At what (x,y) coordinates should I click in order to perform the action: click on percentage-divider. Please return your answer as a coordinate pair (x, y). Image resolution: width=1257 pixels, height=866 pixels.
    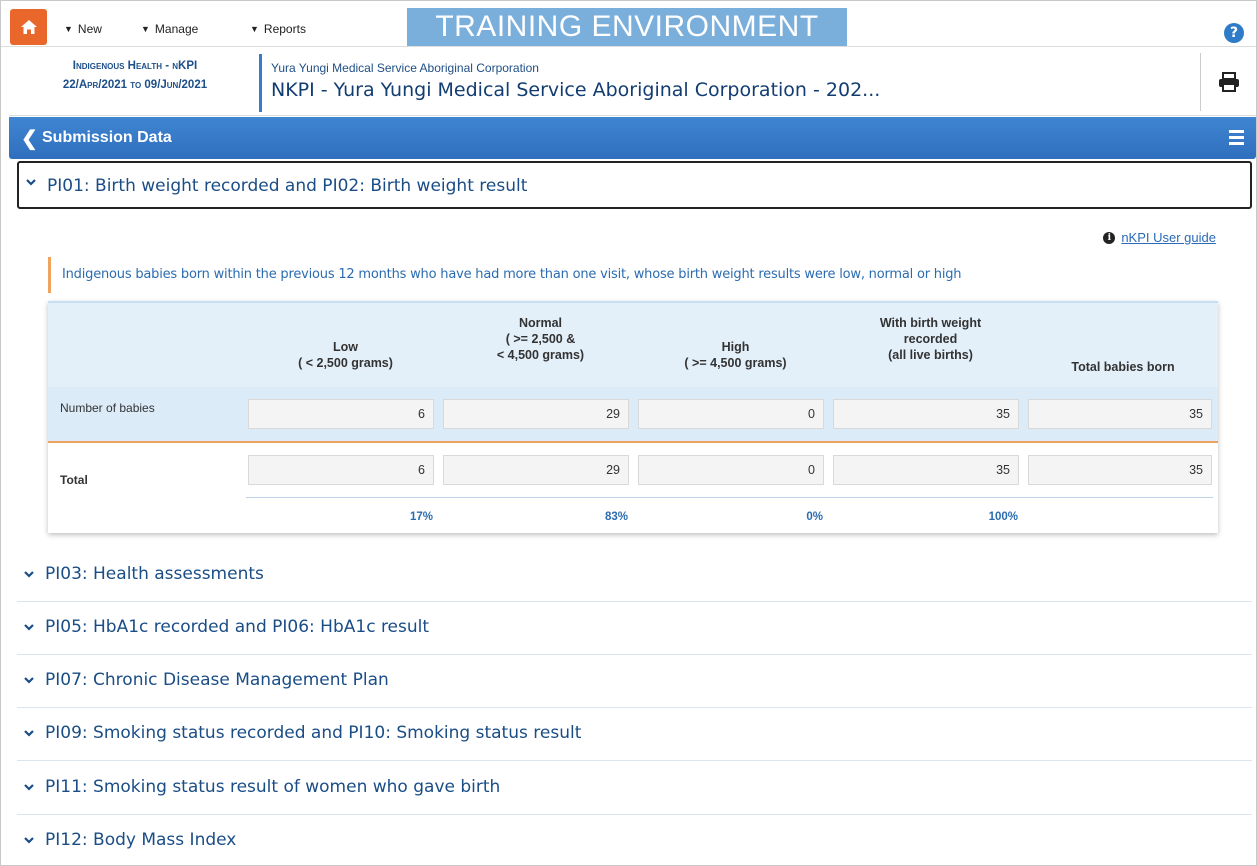
    Looking at the image, I should click on (729, 497).